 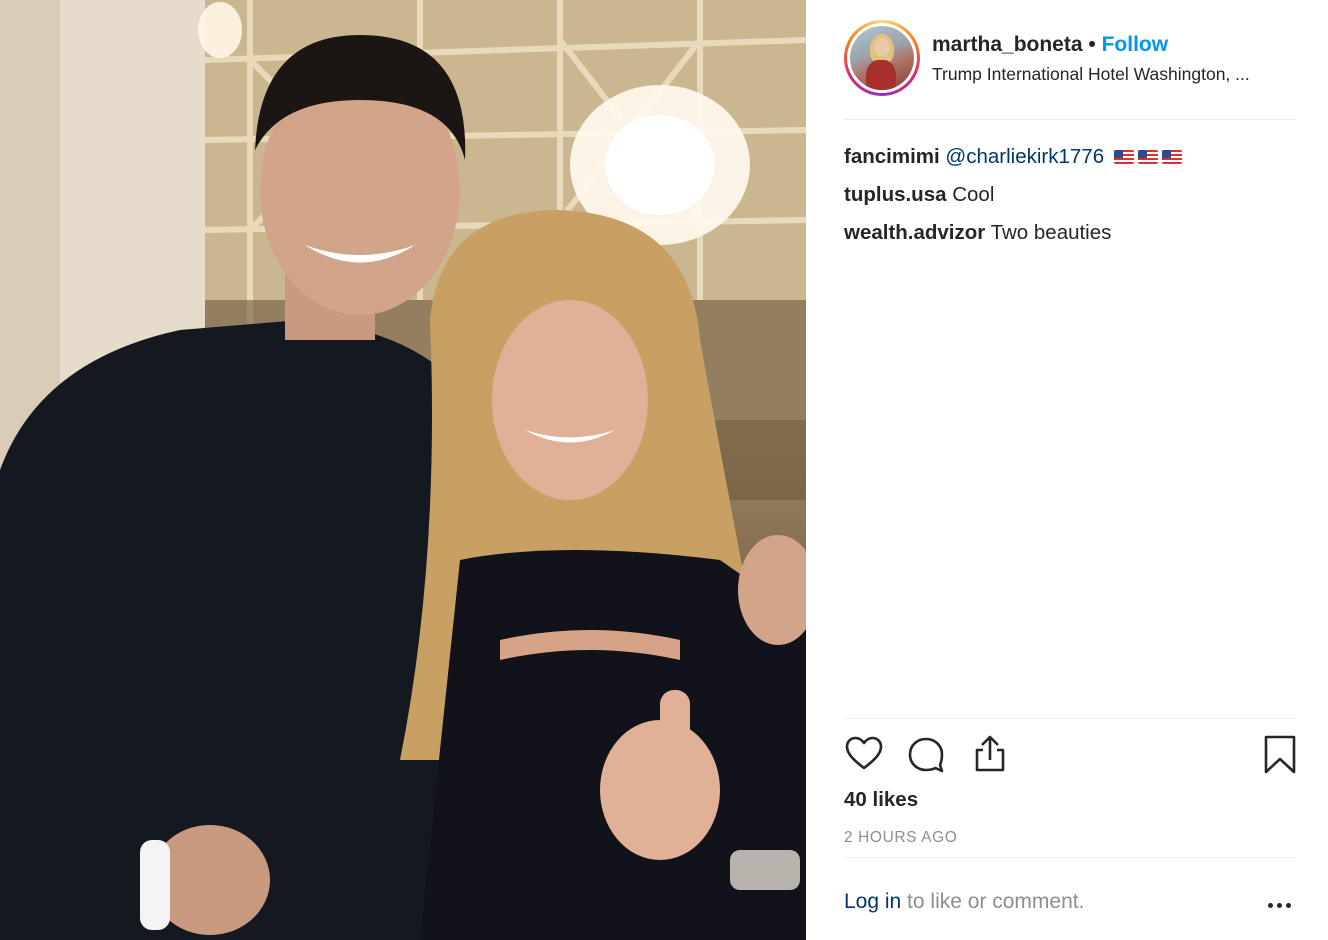 I want to click on login-prompt: Log in to like or comment., so click(x=964, y=902).